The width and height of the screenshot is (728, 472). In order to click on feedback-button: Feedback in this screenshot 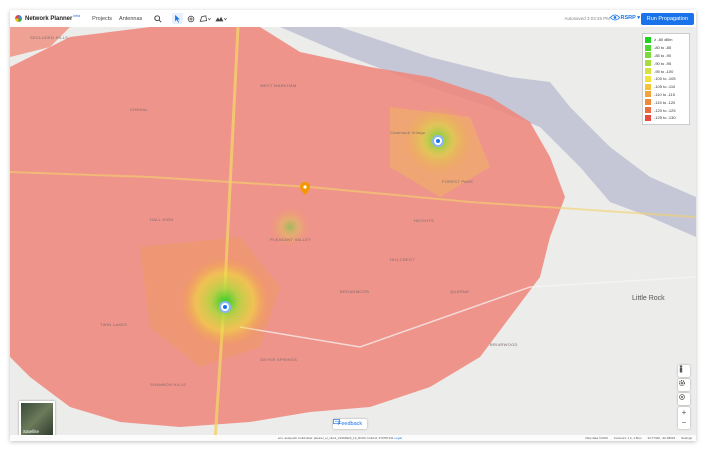, I will do `click(350, 424)`.